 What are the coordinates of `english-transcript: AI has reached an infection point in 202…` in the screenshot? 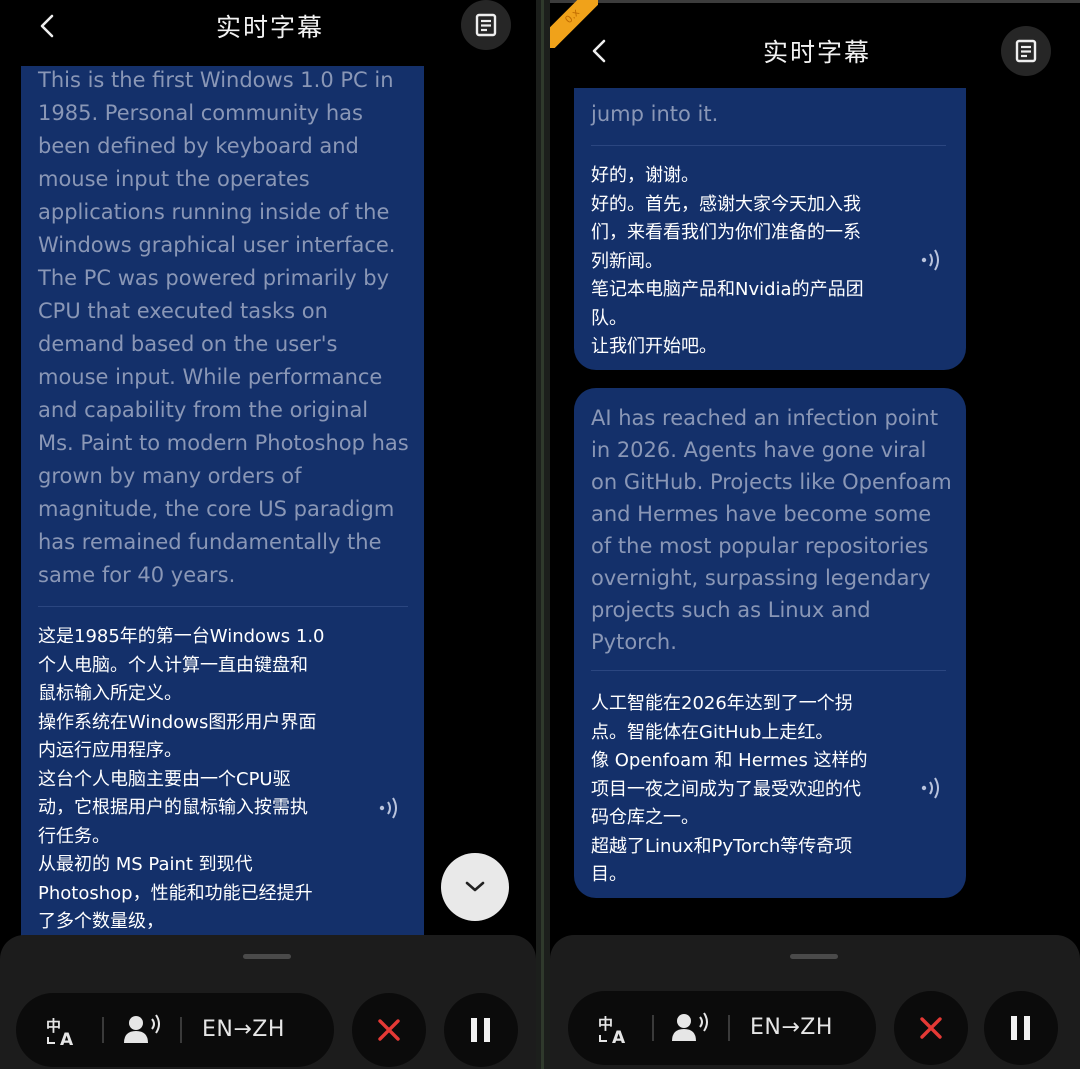 It's located at (771, 530).